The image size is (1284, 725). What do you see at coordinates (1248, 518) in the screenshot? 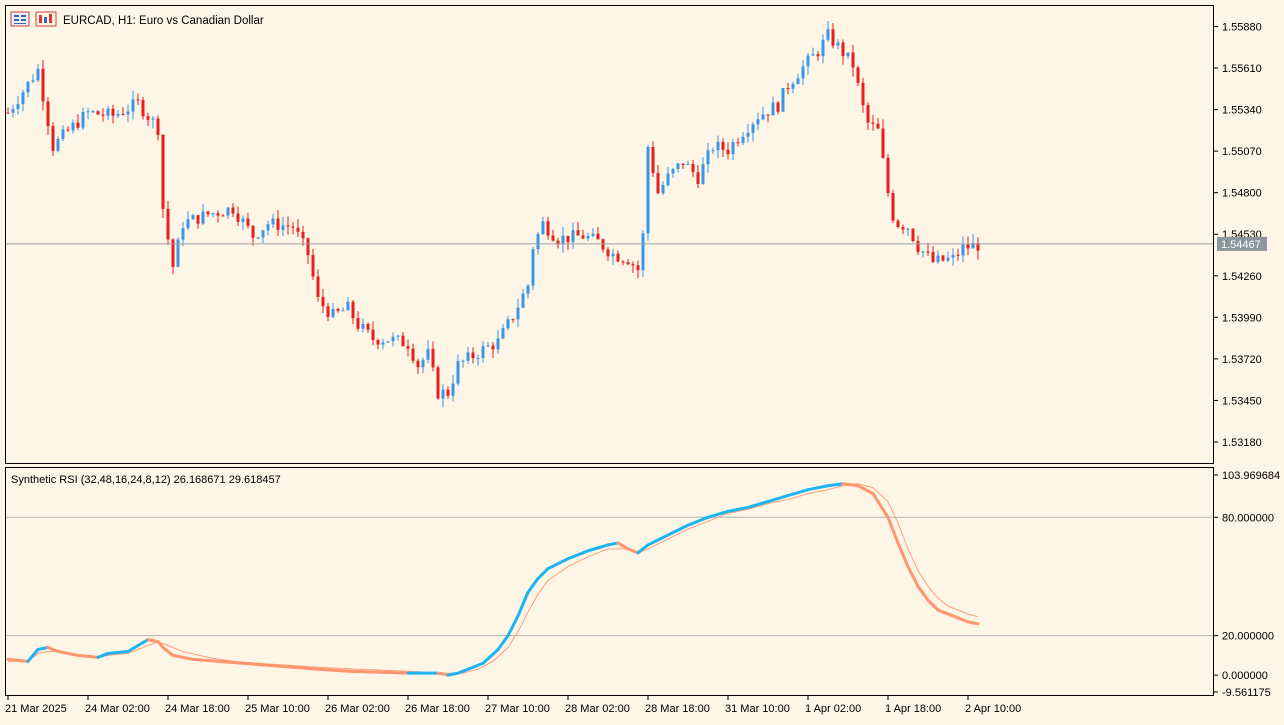
I see `rsi-tick-label: 80.000000` at bounding box center [1248, 518].